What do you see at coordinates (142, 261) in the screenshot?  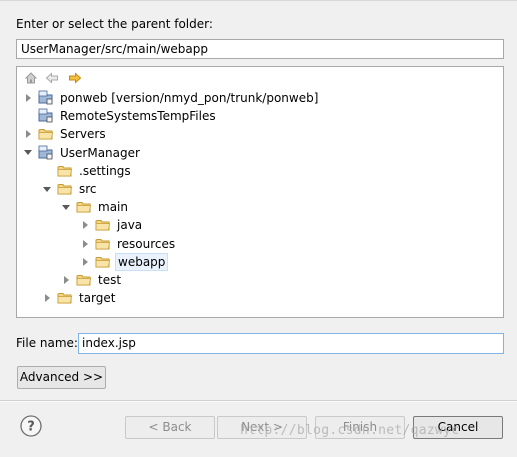 I see `tree-item-label: webapp` at bounding box center [142, 261].